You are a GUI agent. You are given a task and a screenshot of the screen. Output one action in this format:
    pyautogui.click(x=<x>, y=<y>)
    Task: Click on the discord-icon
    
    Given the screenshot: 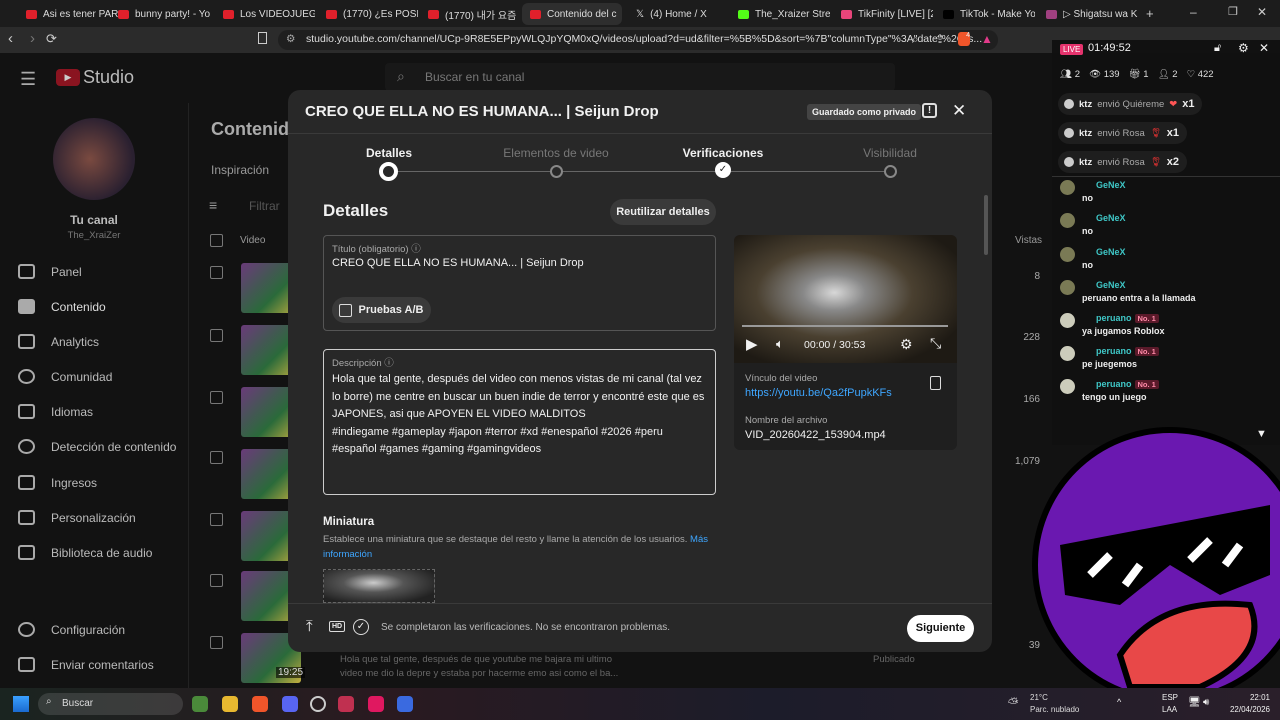 What is the action you would take?
    pyautogui.click(x=290, y=704)
    